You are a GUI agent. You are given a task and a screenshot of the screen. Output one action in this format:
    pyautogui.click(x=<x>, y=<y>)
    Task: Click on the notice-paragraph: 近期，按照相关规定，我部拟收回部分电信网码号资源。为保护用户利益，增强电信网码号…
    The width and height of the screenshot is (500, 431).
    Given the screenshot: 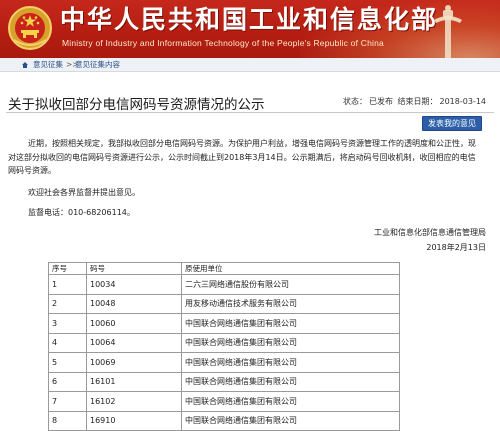 What is the action you would take?
    pyautogui.click(x=242, y=157)
    